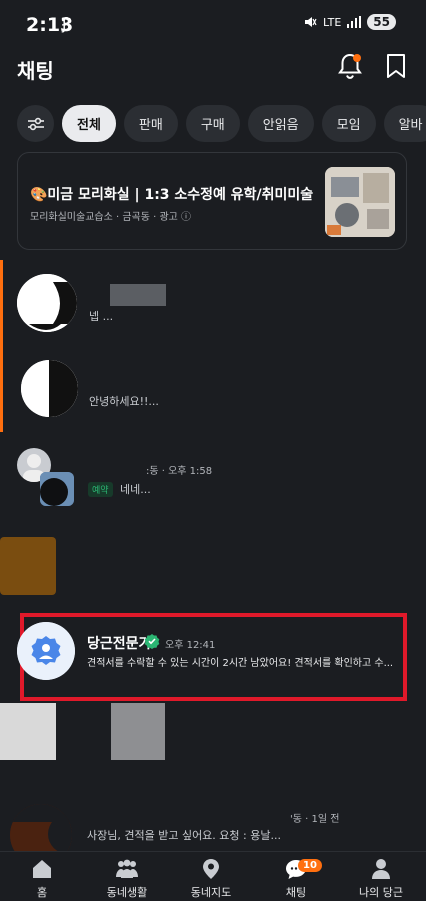 The image size is (426, 901). What do you see at coordinates (296, 879) in the screenshot?
I see `nav-chat: 10 채팅` at bounding box center [296, 879].